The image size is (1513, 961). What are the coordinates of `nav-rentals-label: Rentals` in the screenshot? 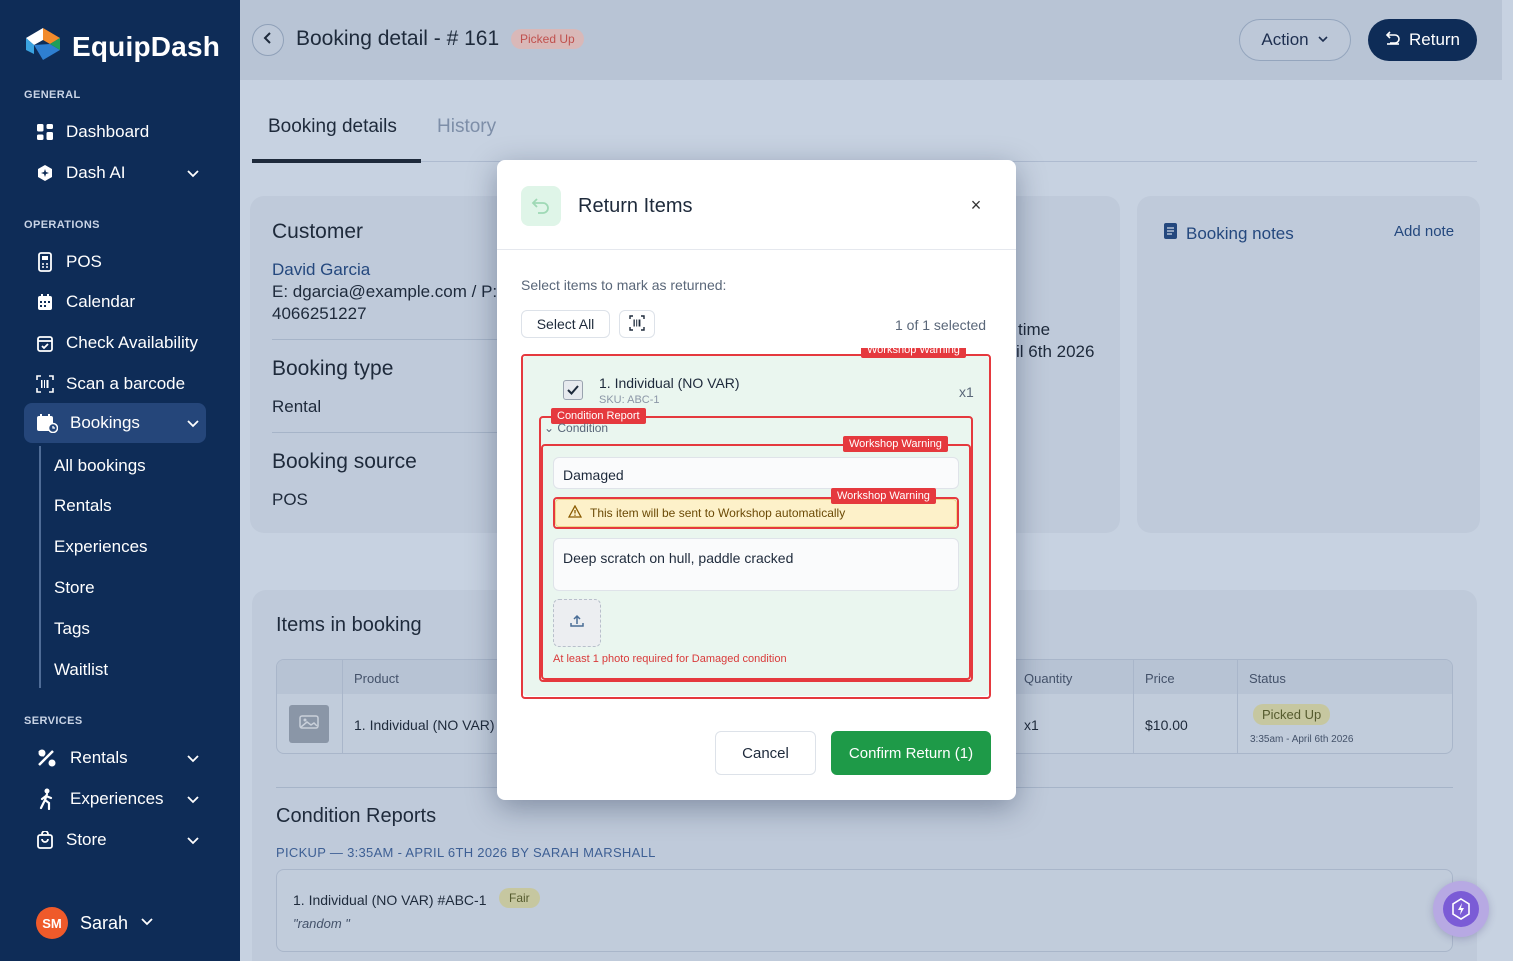 It's located at (99, 757).